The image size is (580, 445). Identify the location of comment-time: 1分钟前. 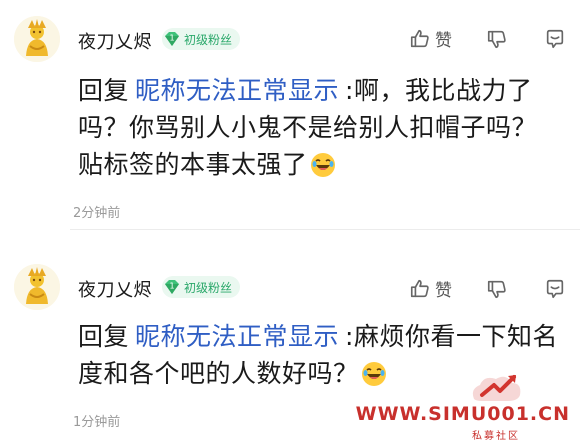
(97, 422).